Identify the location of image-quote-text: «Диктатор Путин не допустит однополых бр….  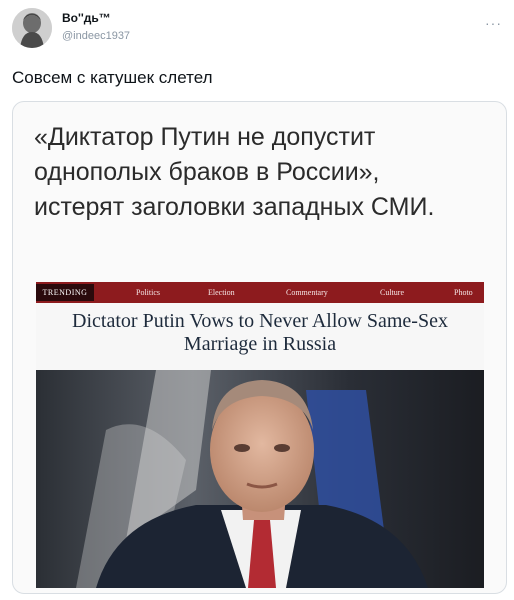
(234, 172).